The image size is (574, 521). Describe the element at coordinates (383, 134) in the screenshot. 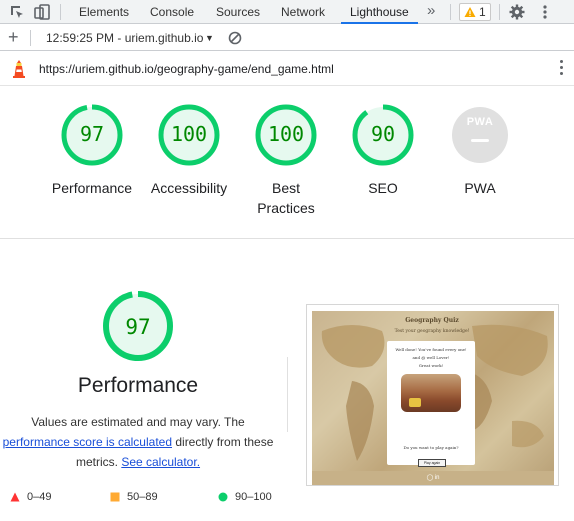

I see `score-value: 90` at that location.